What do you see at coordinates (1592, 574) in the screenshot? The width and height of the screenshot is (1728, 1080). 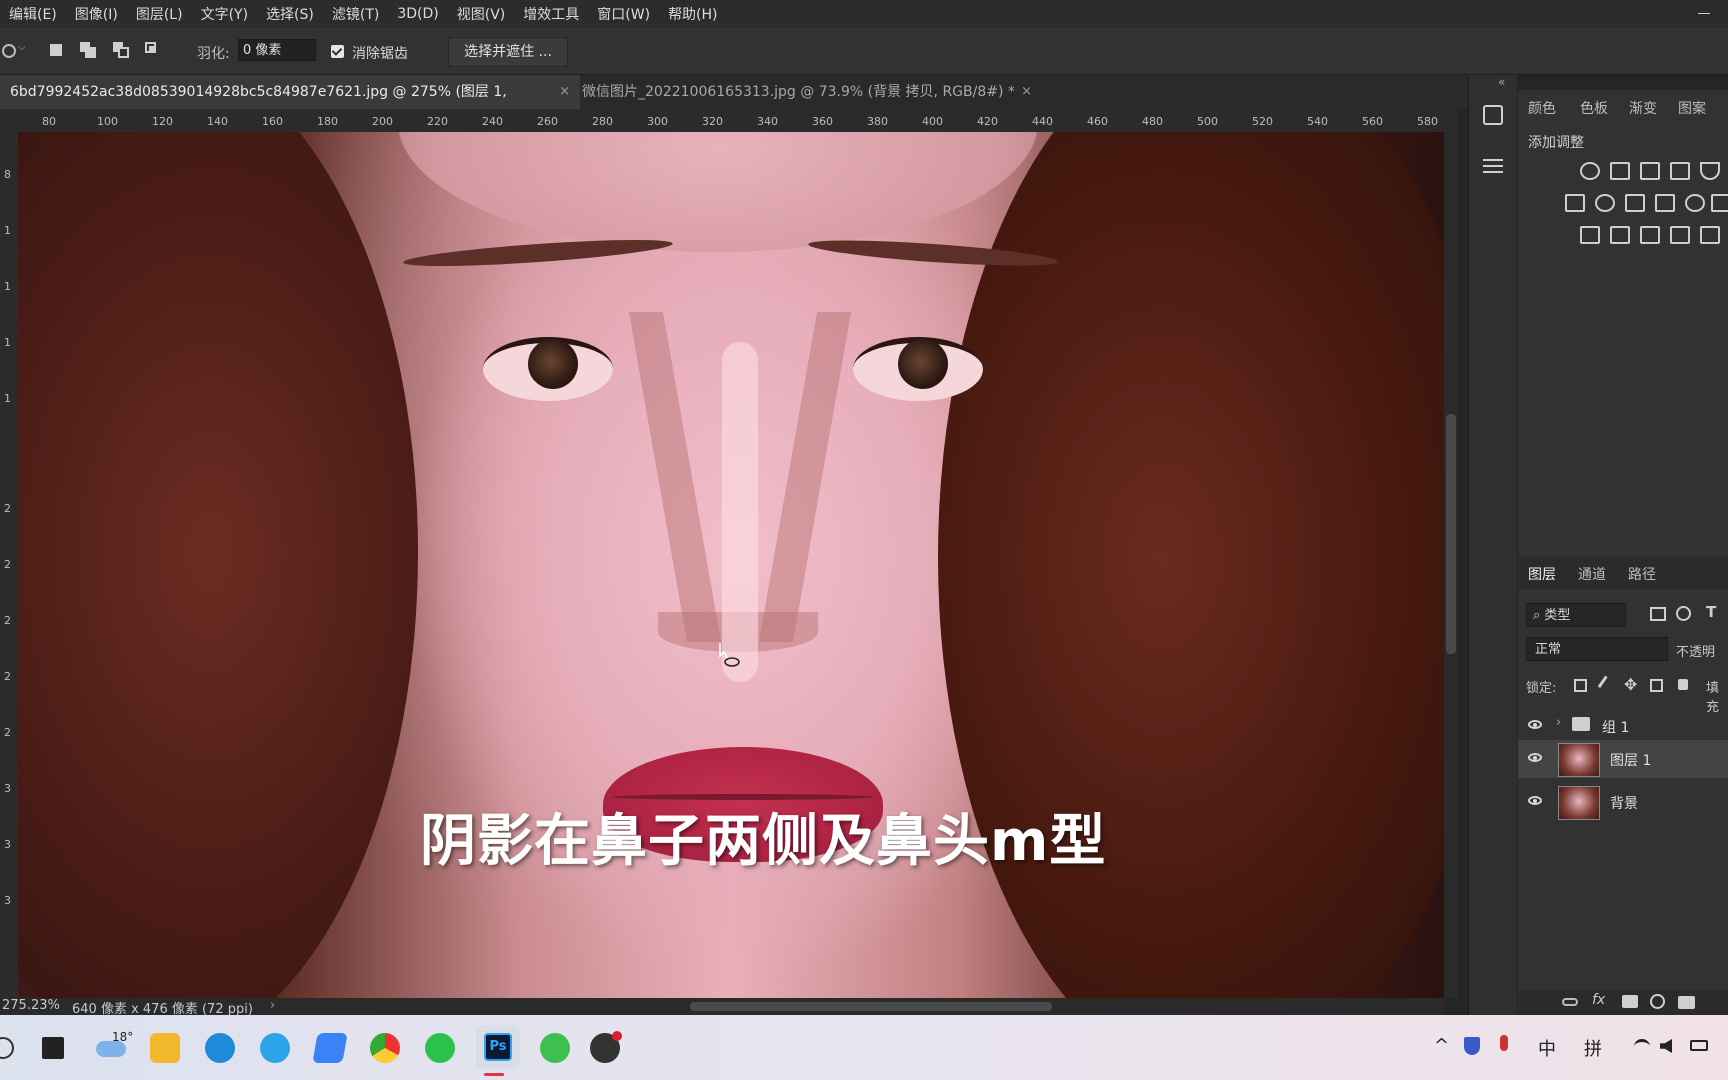 I see `tab-channels: 通道` at bounding box center [1592, 574].